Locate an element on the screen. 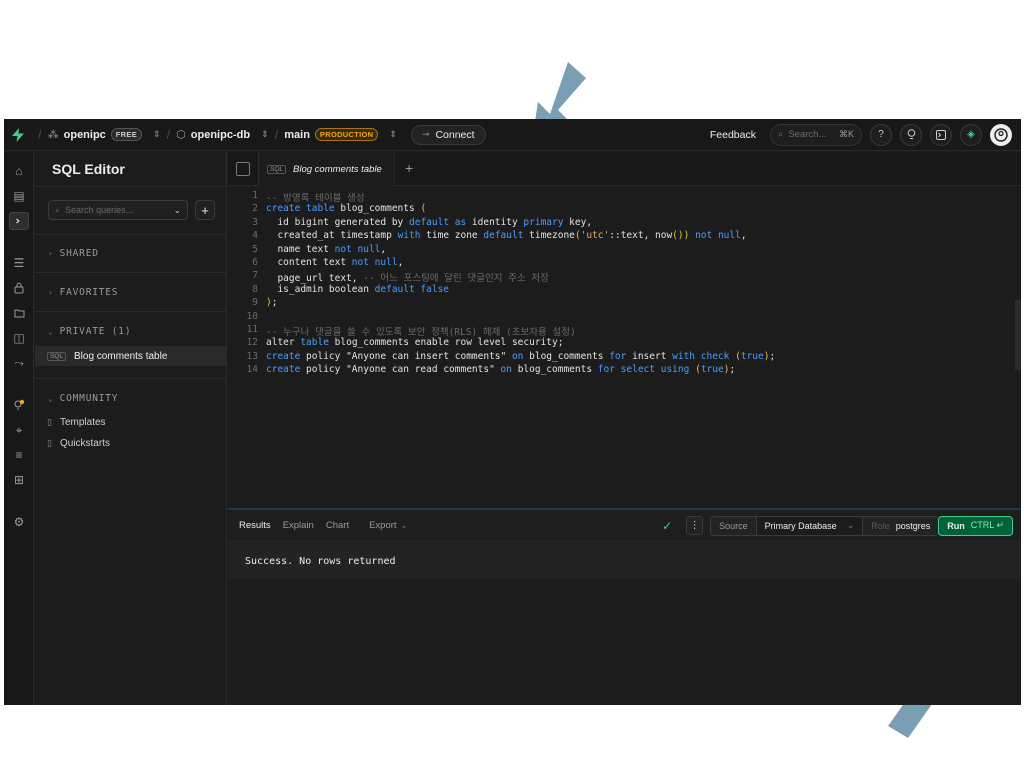 This screenshot has height=768, width=1024. community-item-quickstarts: ▯ Quickstarts is located at coordinates (131, 443).